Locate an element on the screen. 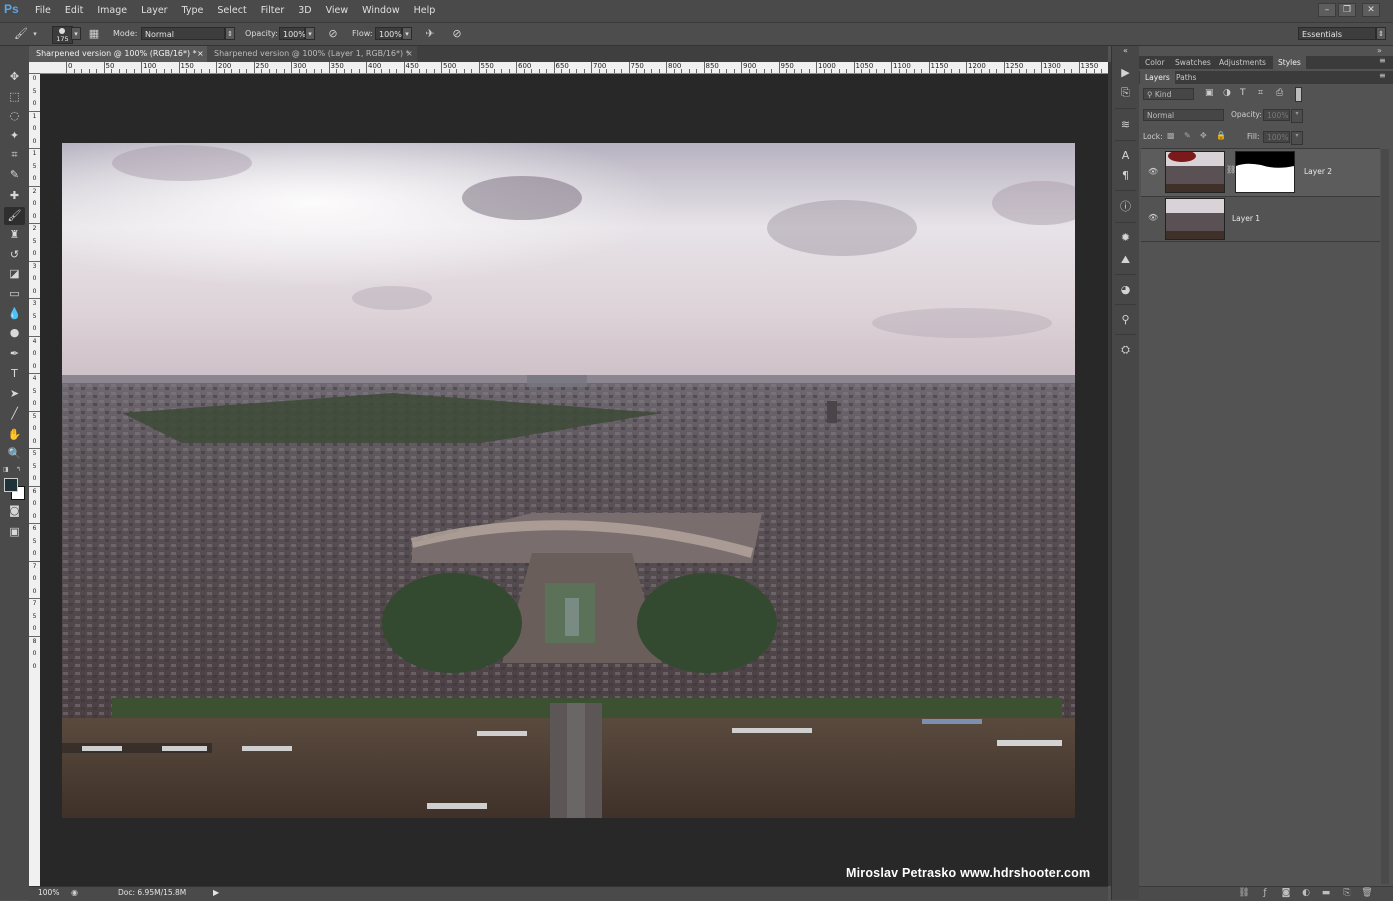 The image size is (1393, 901). filter-pixel-icon: ▣ is located at coordinates (1209, 93).